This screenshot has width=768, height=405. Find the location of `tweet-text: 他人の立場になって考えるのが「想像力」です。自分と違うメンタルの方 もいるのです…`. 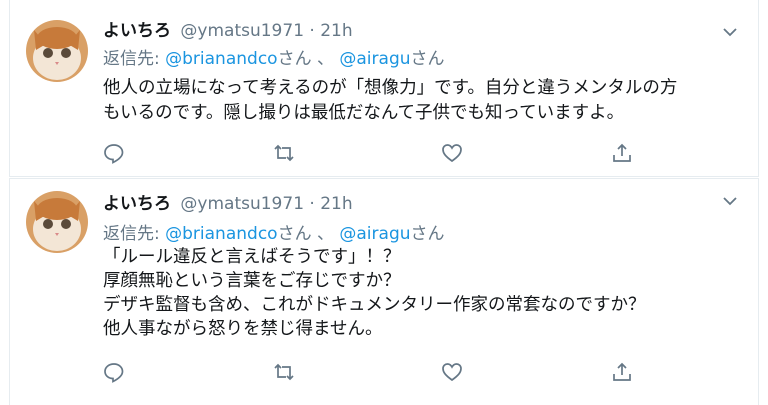

tweet-text: 他人の立場になって考えるのが「想像力」です。自分と違うメンタルの方 もいるのです… is located at coordinates (390, 101).